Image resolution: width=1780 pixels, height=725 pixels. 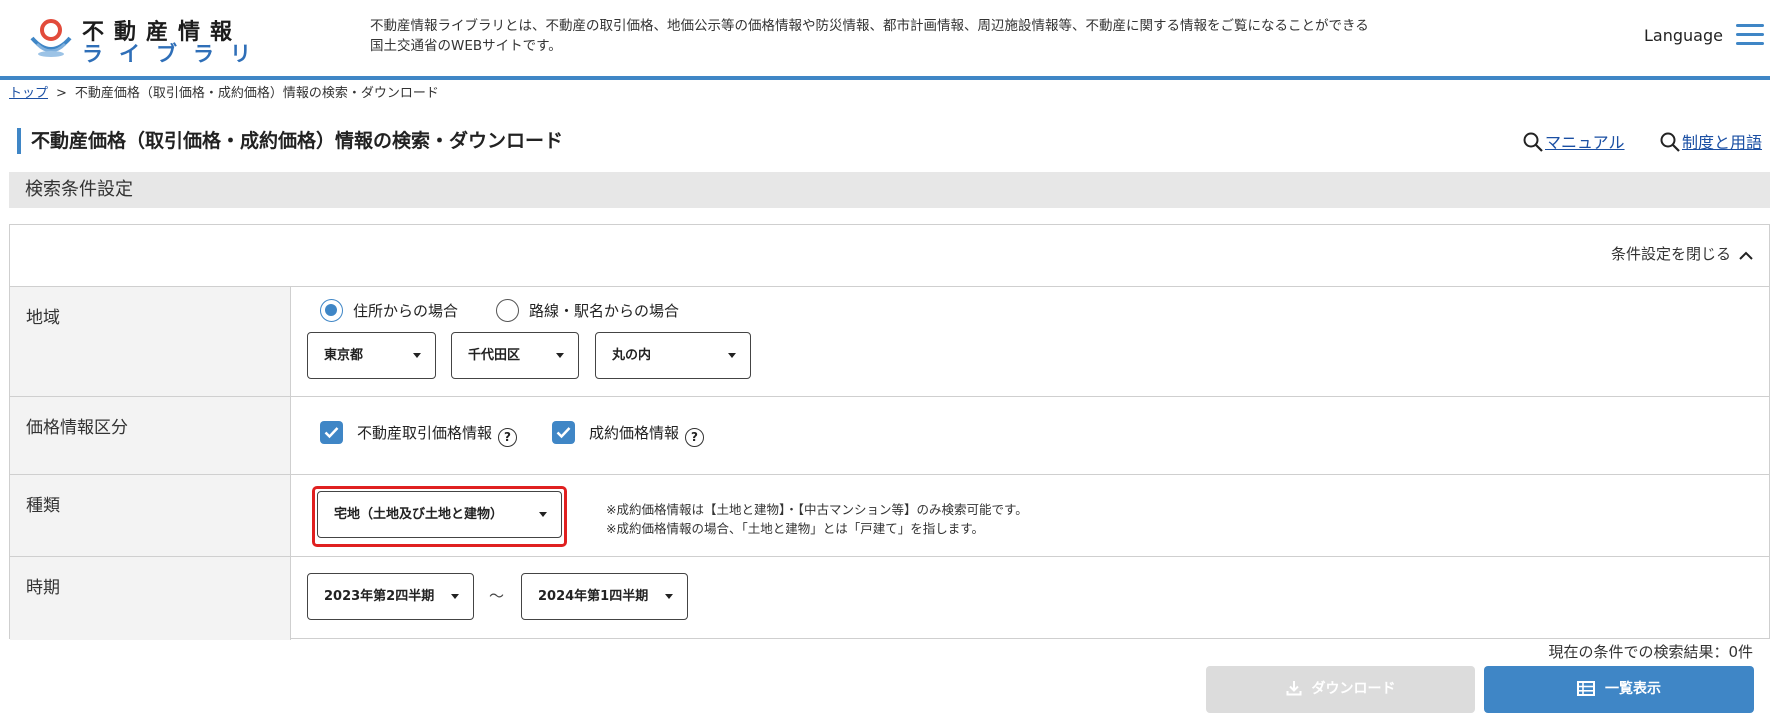 I want to click on price-type-content: 不動産取引価格情報? 成約価格情報?, so click(x=1030, y=435).